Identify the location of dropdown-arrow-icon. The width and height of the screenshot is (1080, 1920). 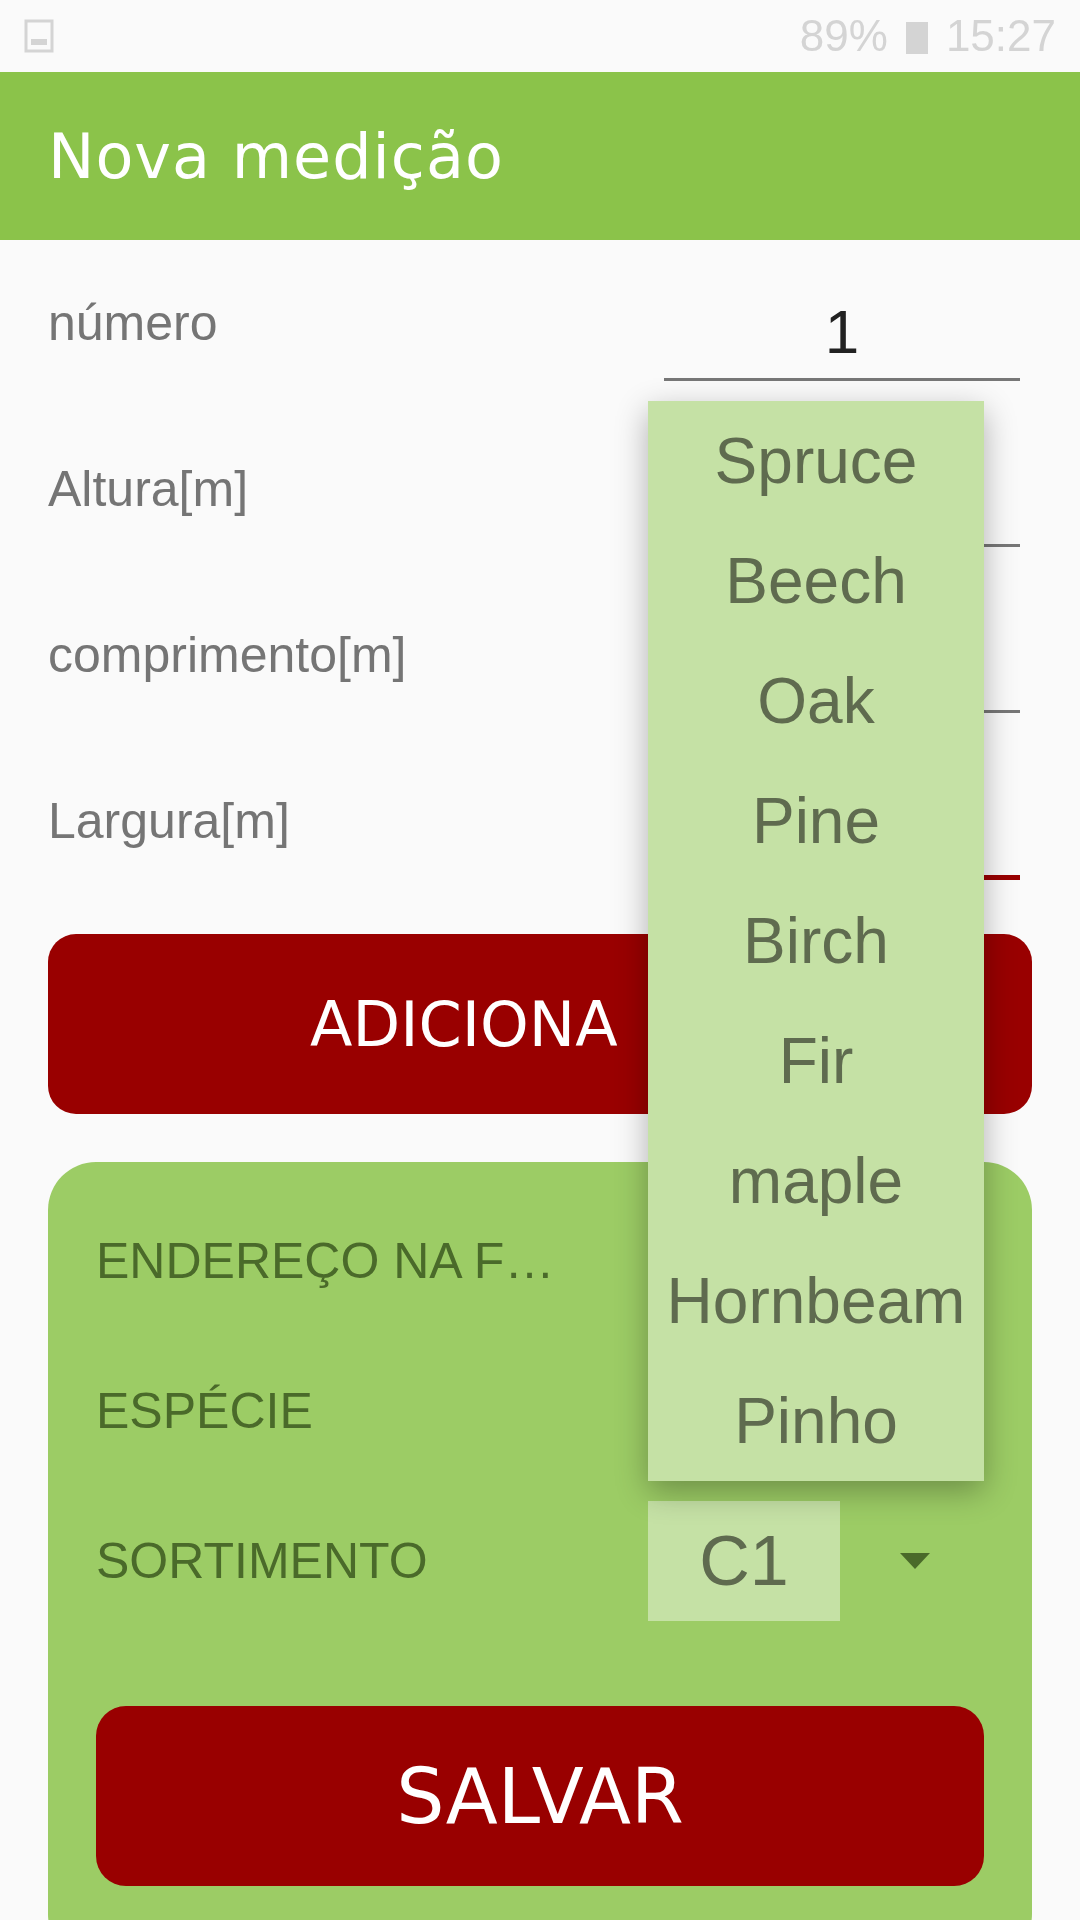
(915, 1561).